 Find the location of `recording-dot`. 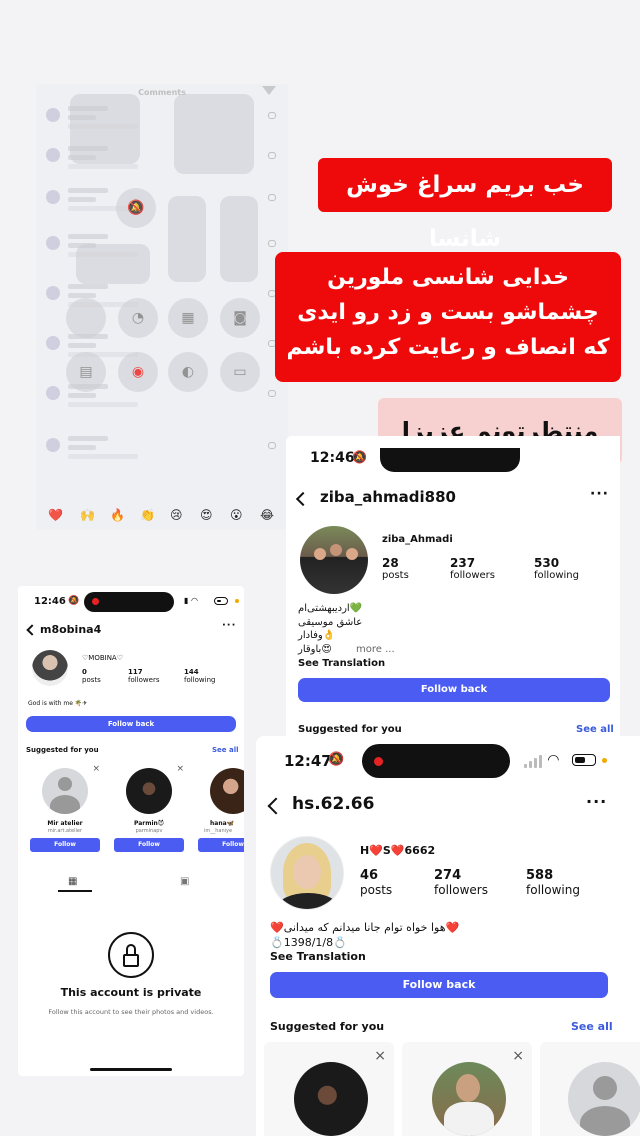

recording-dot is located at coordinates (95, 601).